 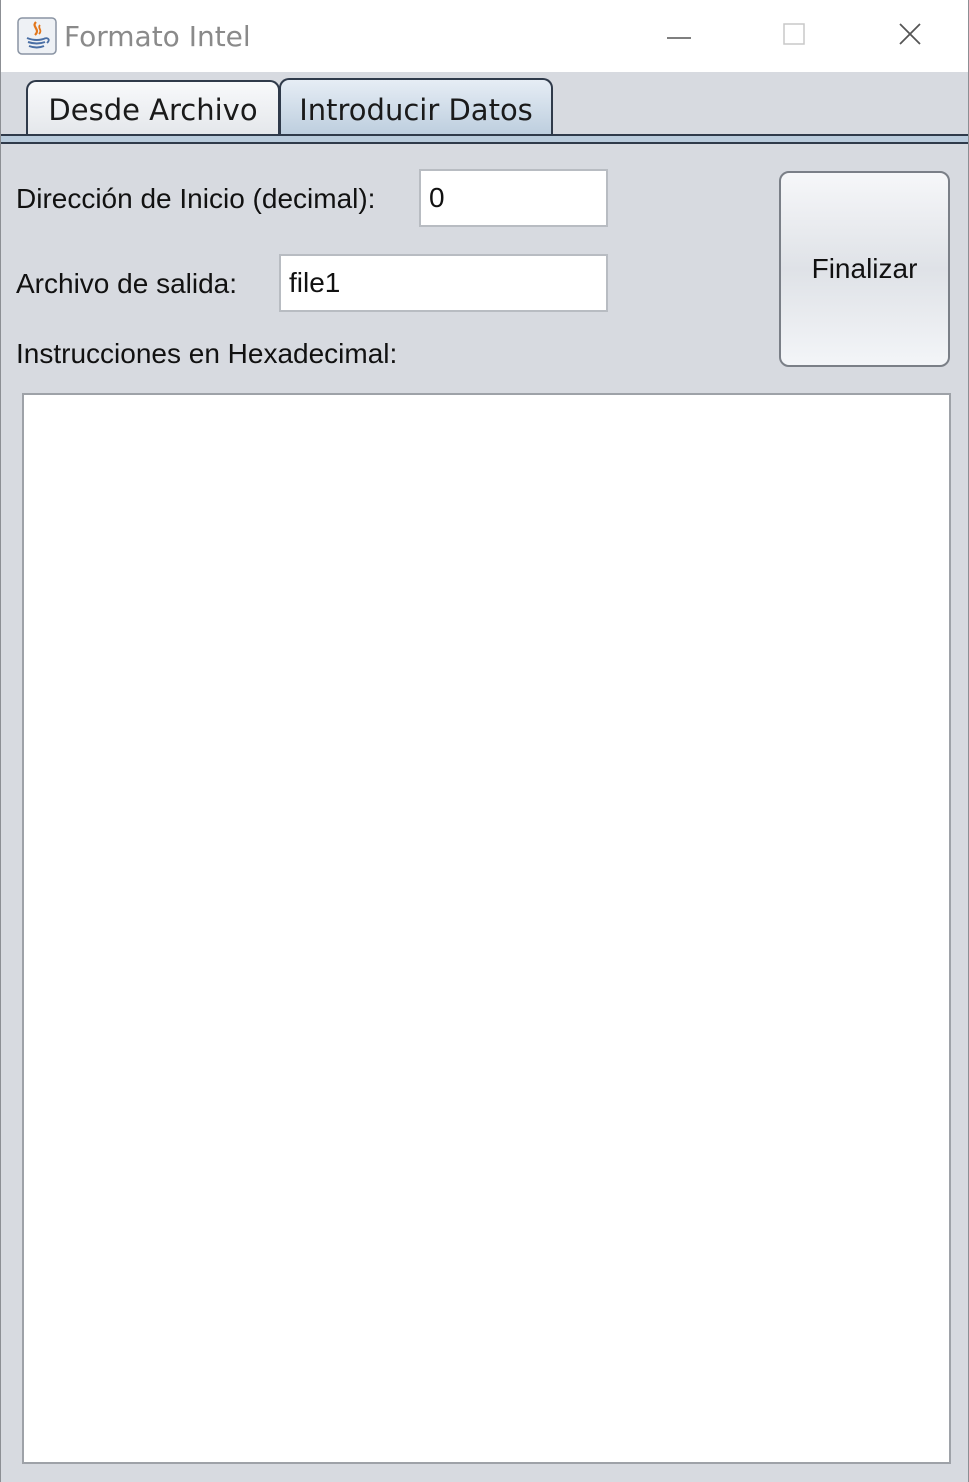 What do you see at coordinates (153, 109) in the screenshot?
I see `tab-desde-archivo: Desde Archivo` at bounding box center [153, 109].